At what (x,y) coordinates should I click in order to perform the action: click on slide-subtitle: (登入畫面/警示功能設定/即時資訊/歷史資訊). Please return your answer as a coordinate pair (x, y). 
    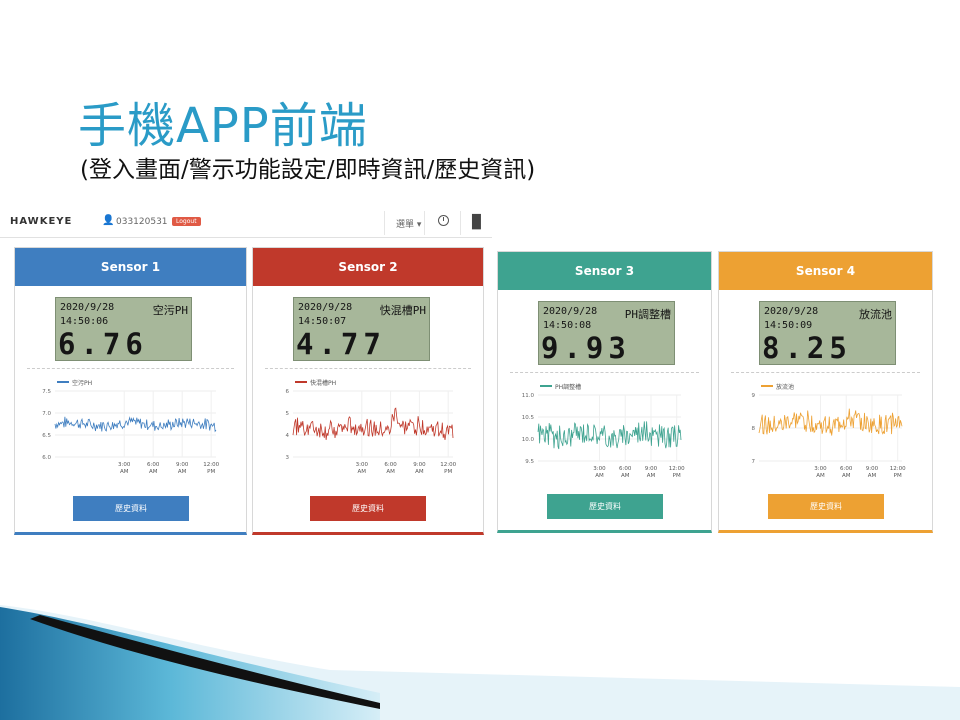
    Looking at the image, I should click on (308, 170).